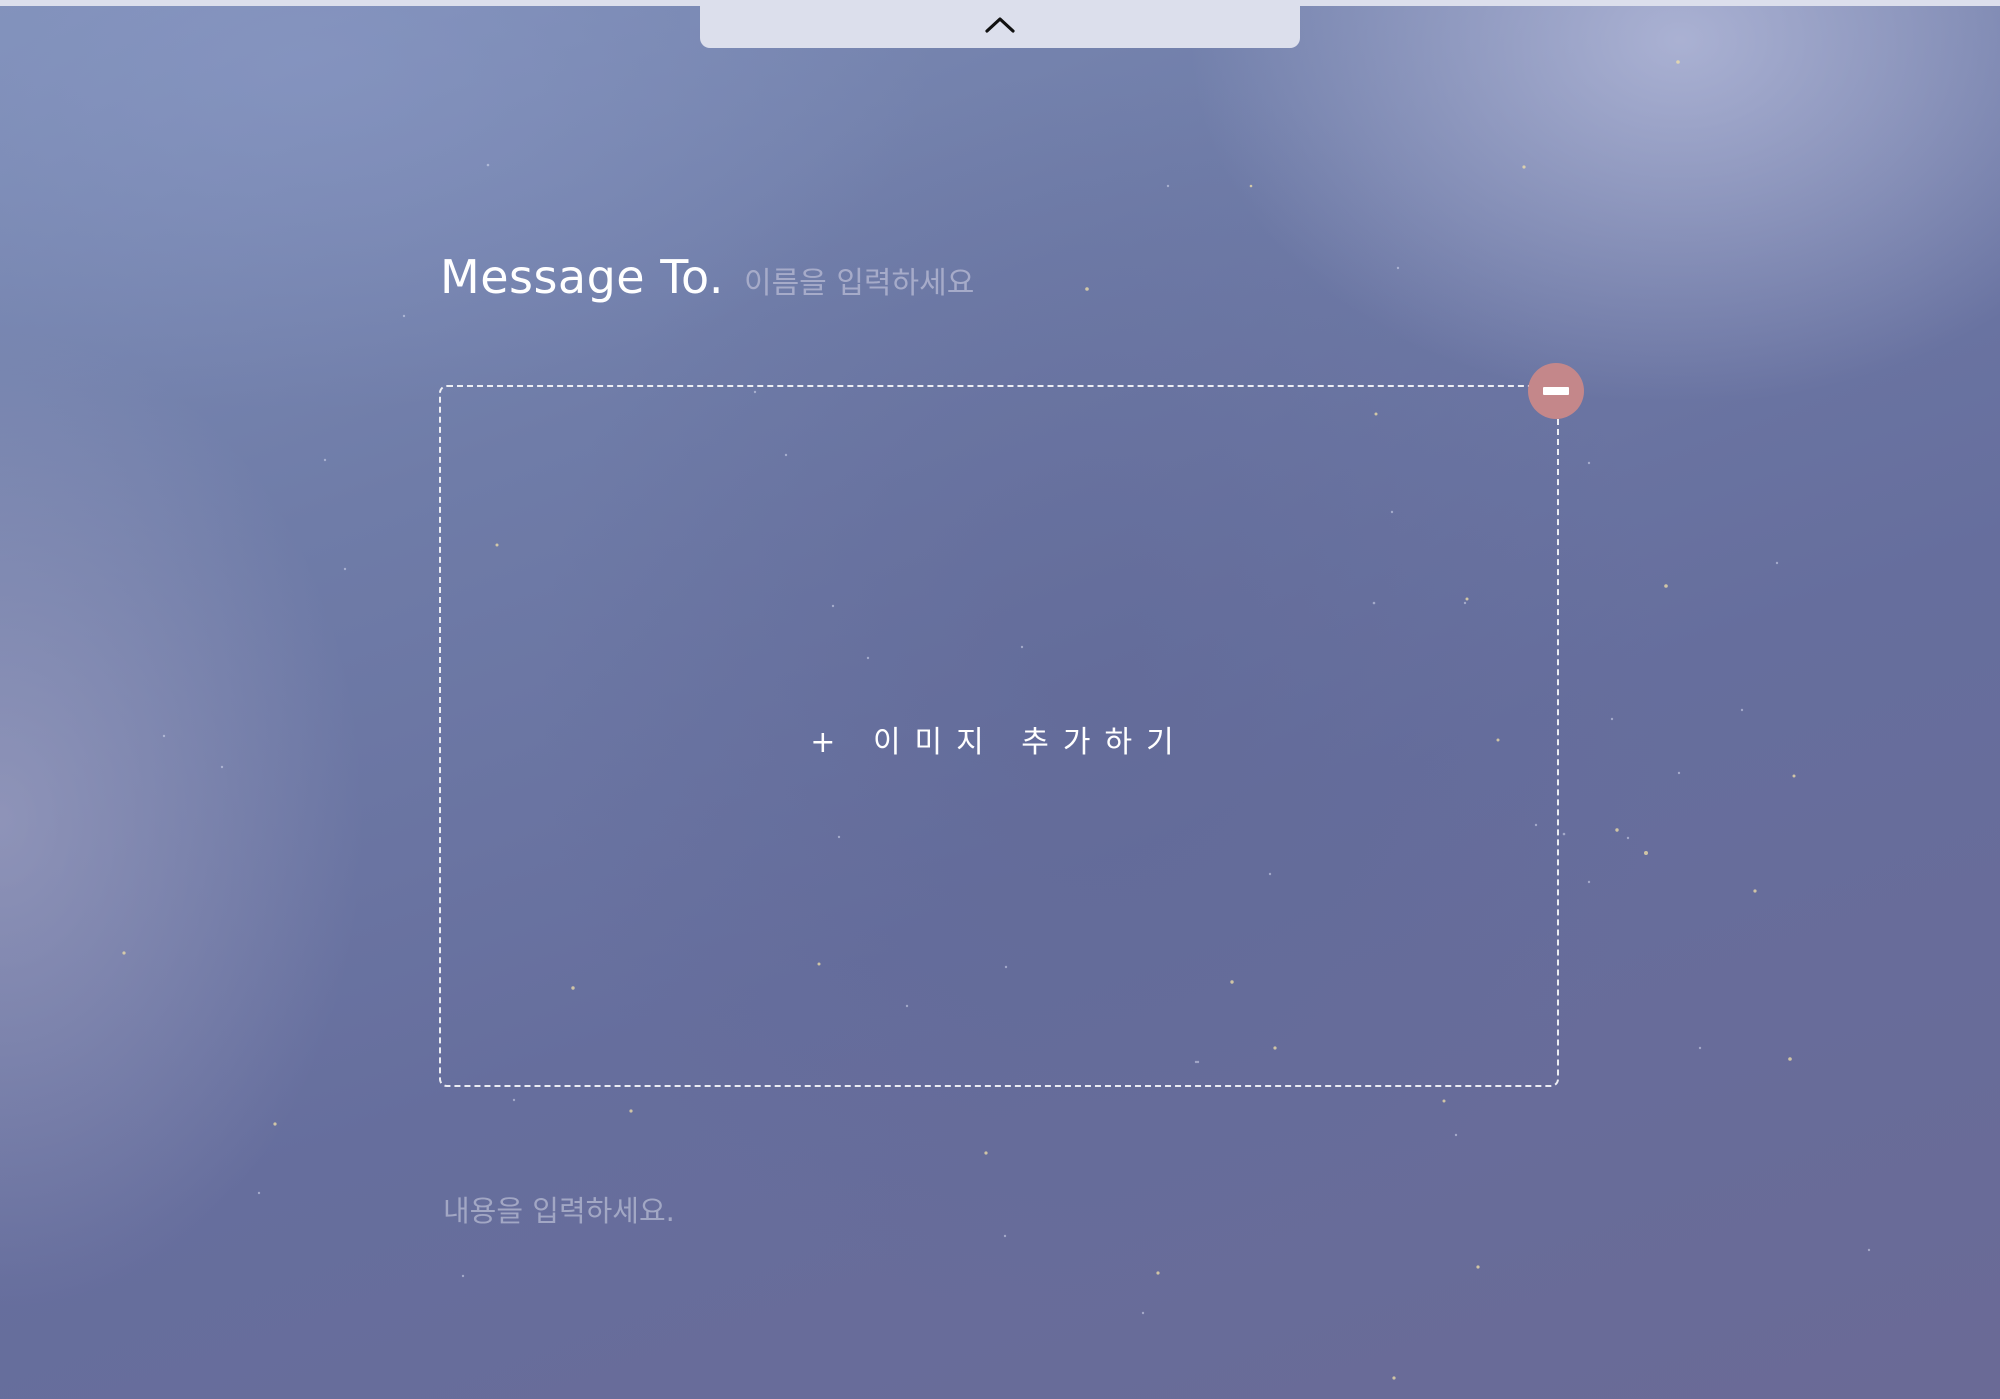 The height and width of the screenshot is (1399, 2000). What do you see at coordinates (998, 1213) in the screenshot?
I see `message-content-input` at bounding box center [998, 1213].